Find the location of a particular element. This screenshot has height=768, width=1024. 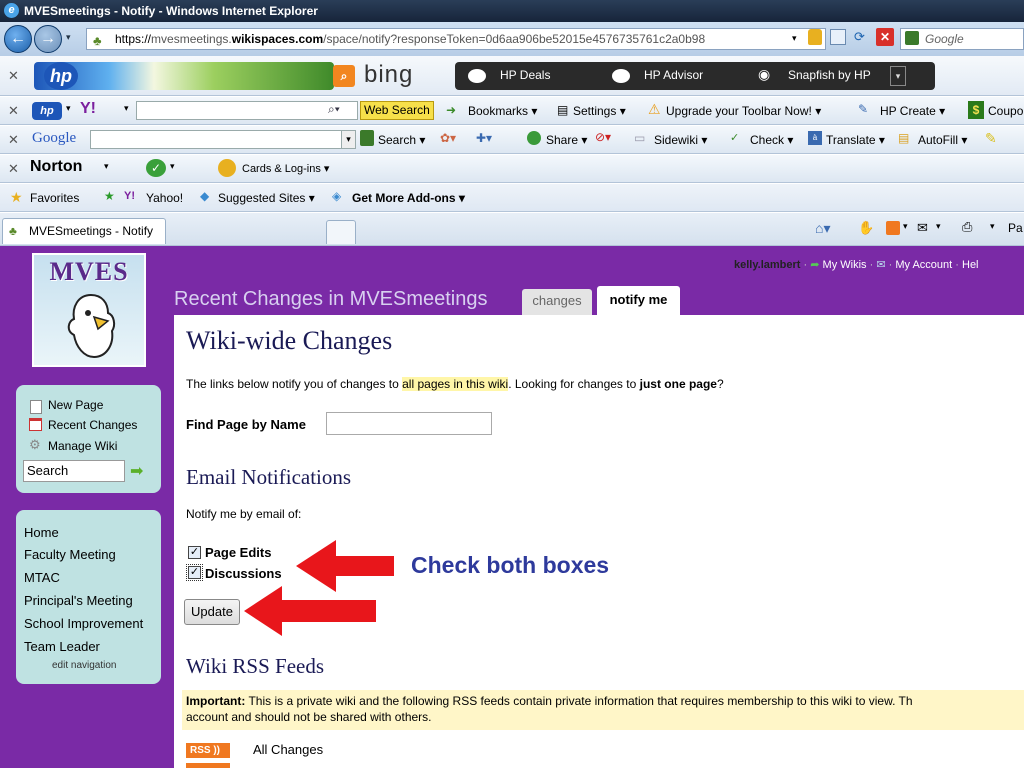

print-dropdown-icon: ▾ is located at coordinates (992, 226).